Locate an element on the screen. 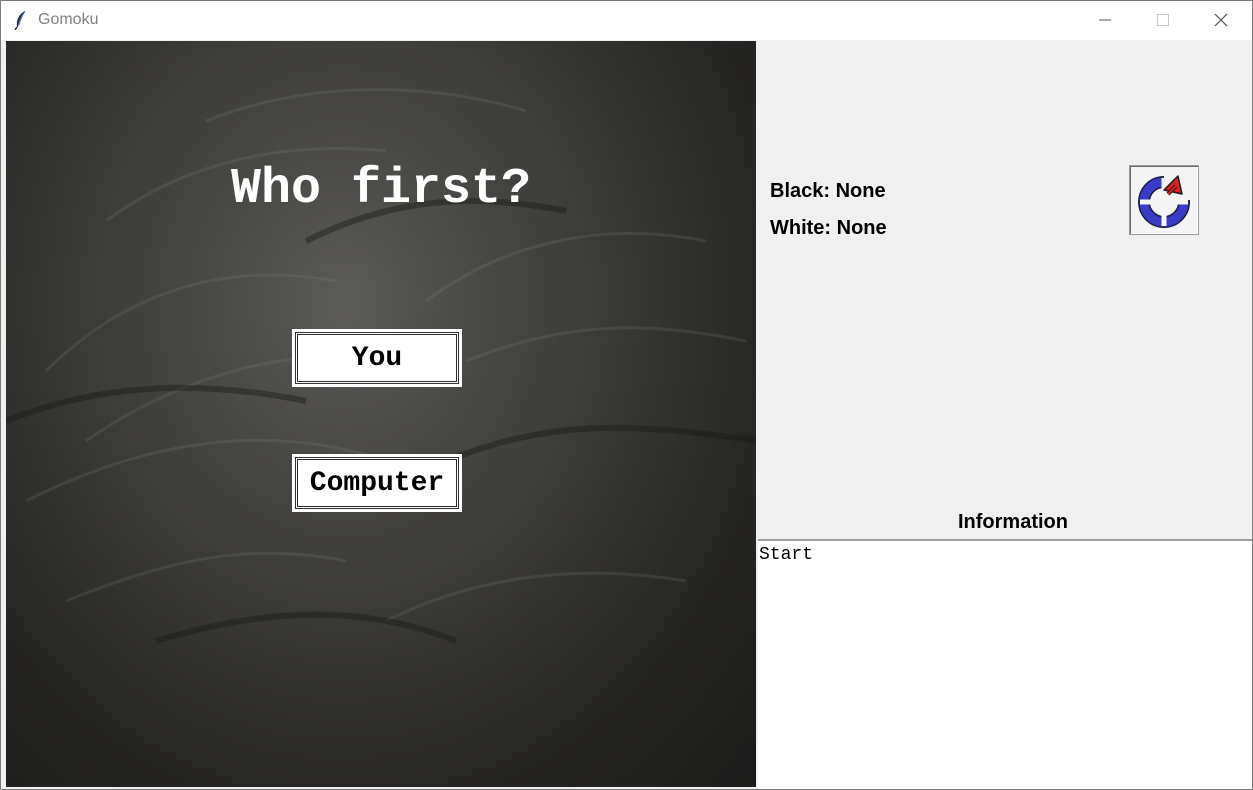 This screenshot has height=790, width=1253. maximize-icon is located at coordinates (1163, 20).